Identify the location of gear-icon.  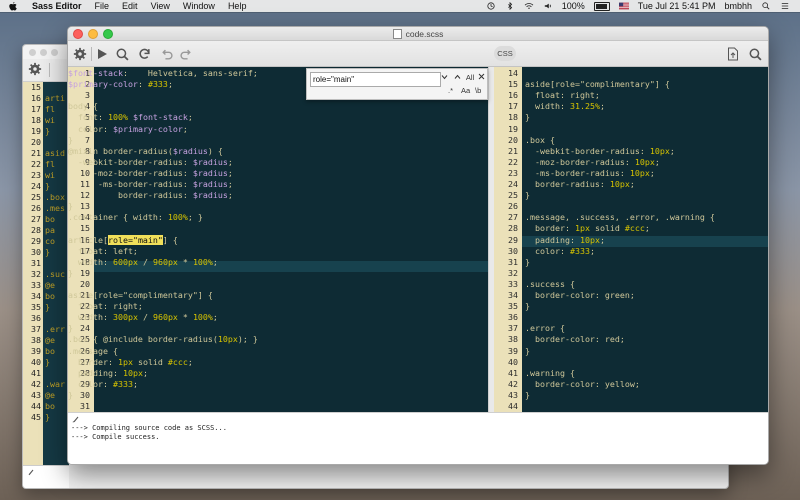
(35, 69).